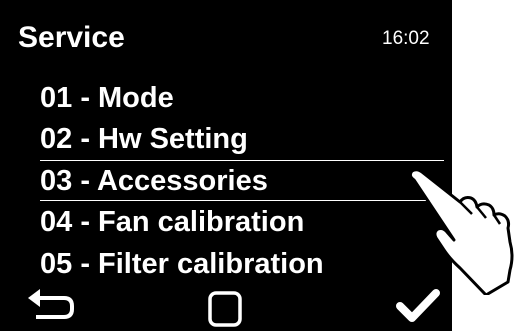 Image resolution: width=523 pixels, height=332 pixels. Describe the element at coordinates (71, 37) in the screenshot. I see `page-title: Service` at that location.